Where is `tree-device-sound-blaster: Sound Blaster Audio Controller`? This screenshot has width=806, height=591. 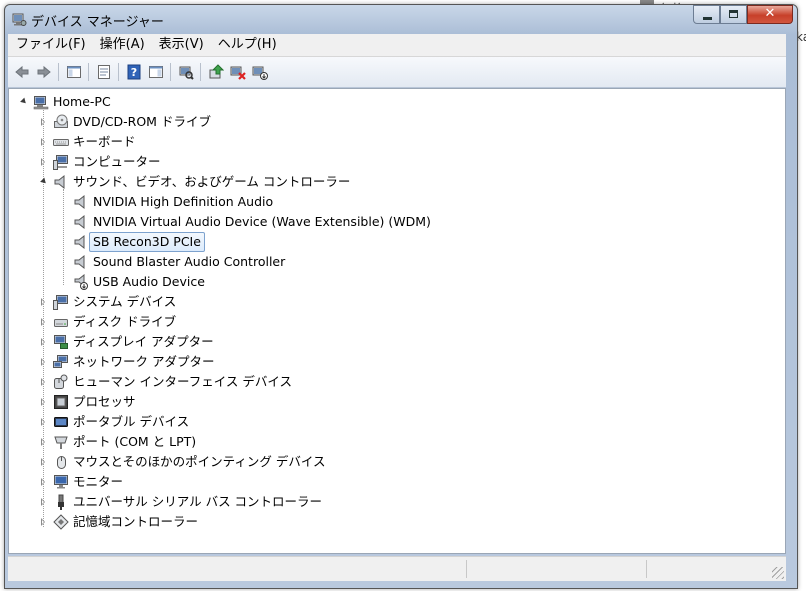 tree-device-sound-blaster: Sound Blaster Audio Controller is located at coordinates (394, 262).